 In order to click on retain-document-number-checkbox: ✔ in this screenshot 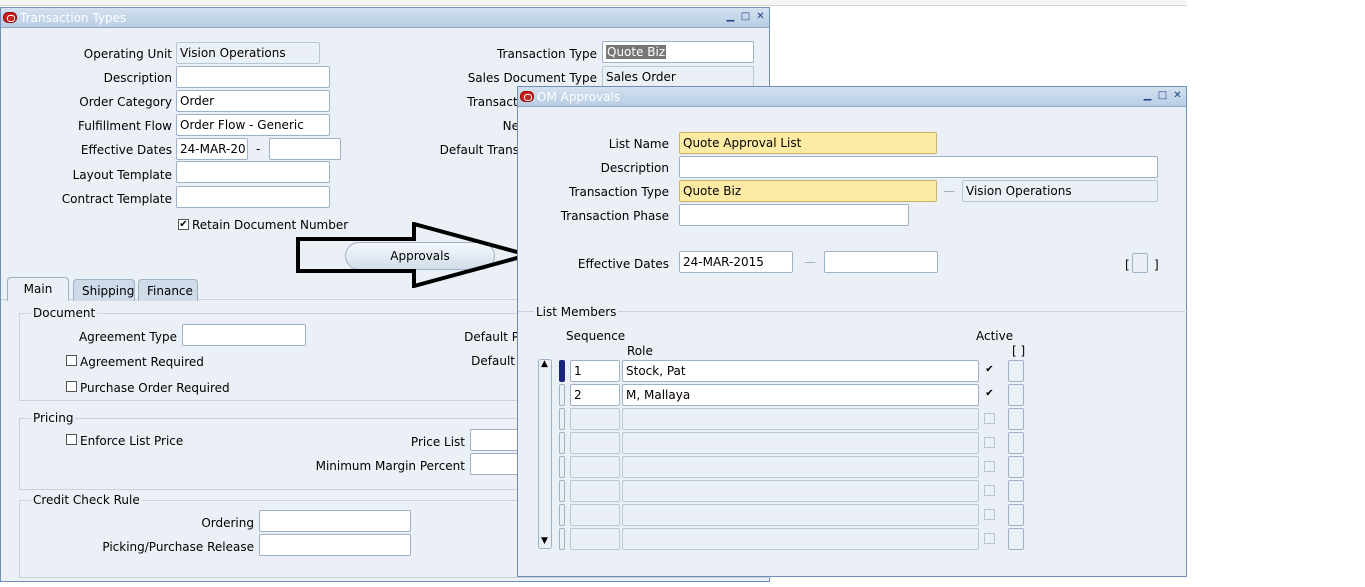, I will do `click(183, 224)`.